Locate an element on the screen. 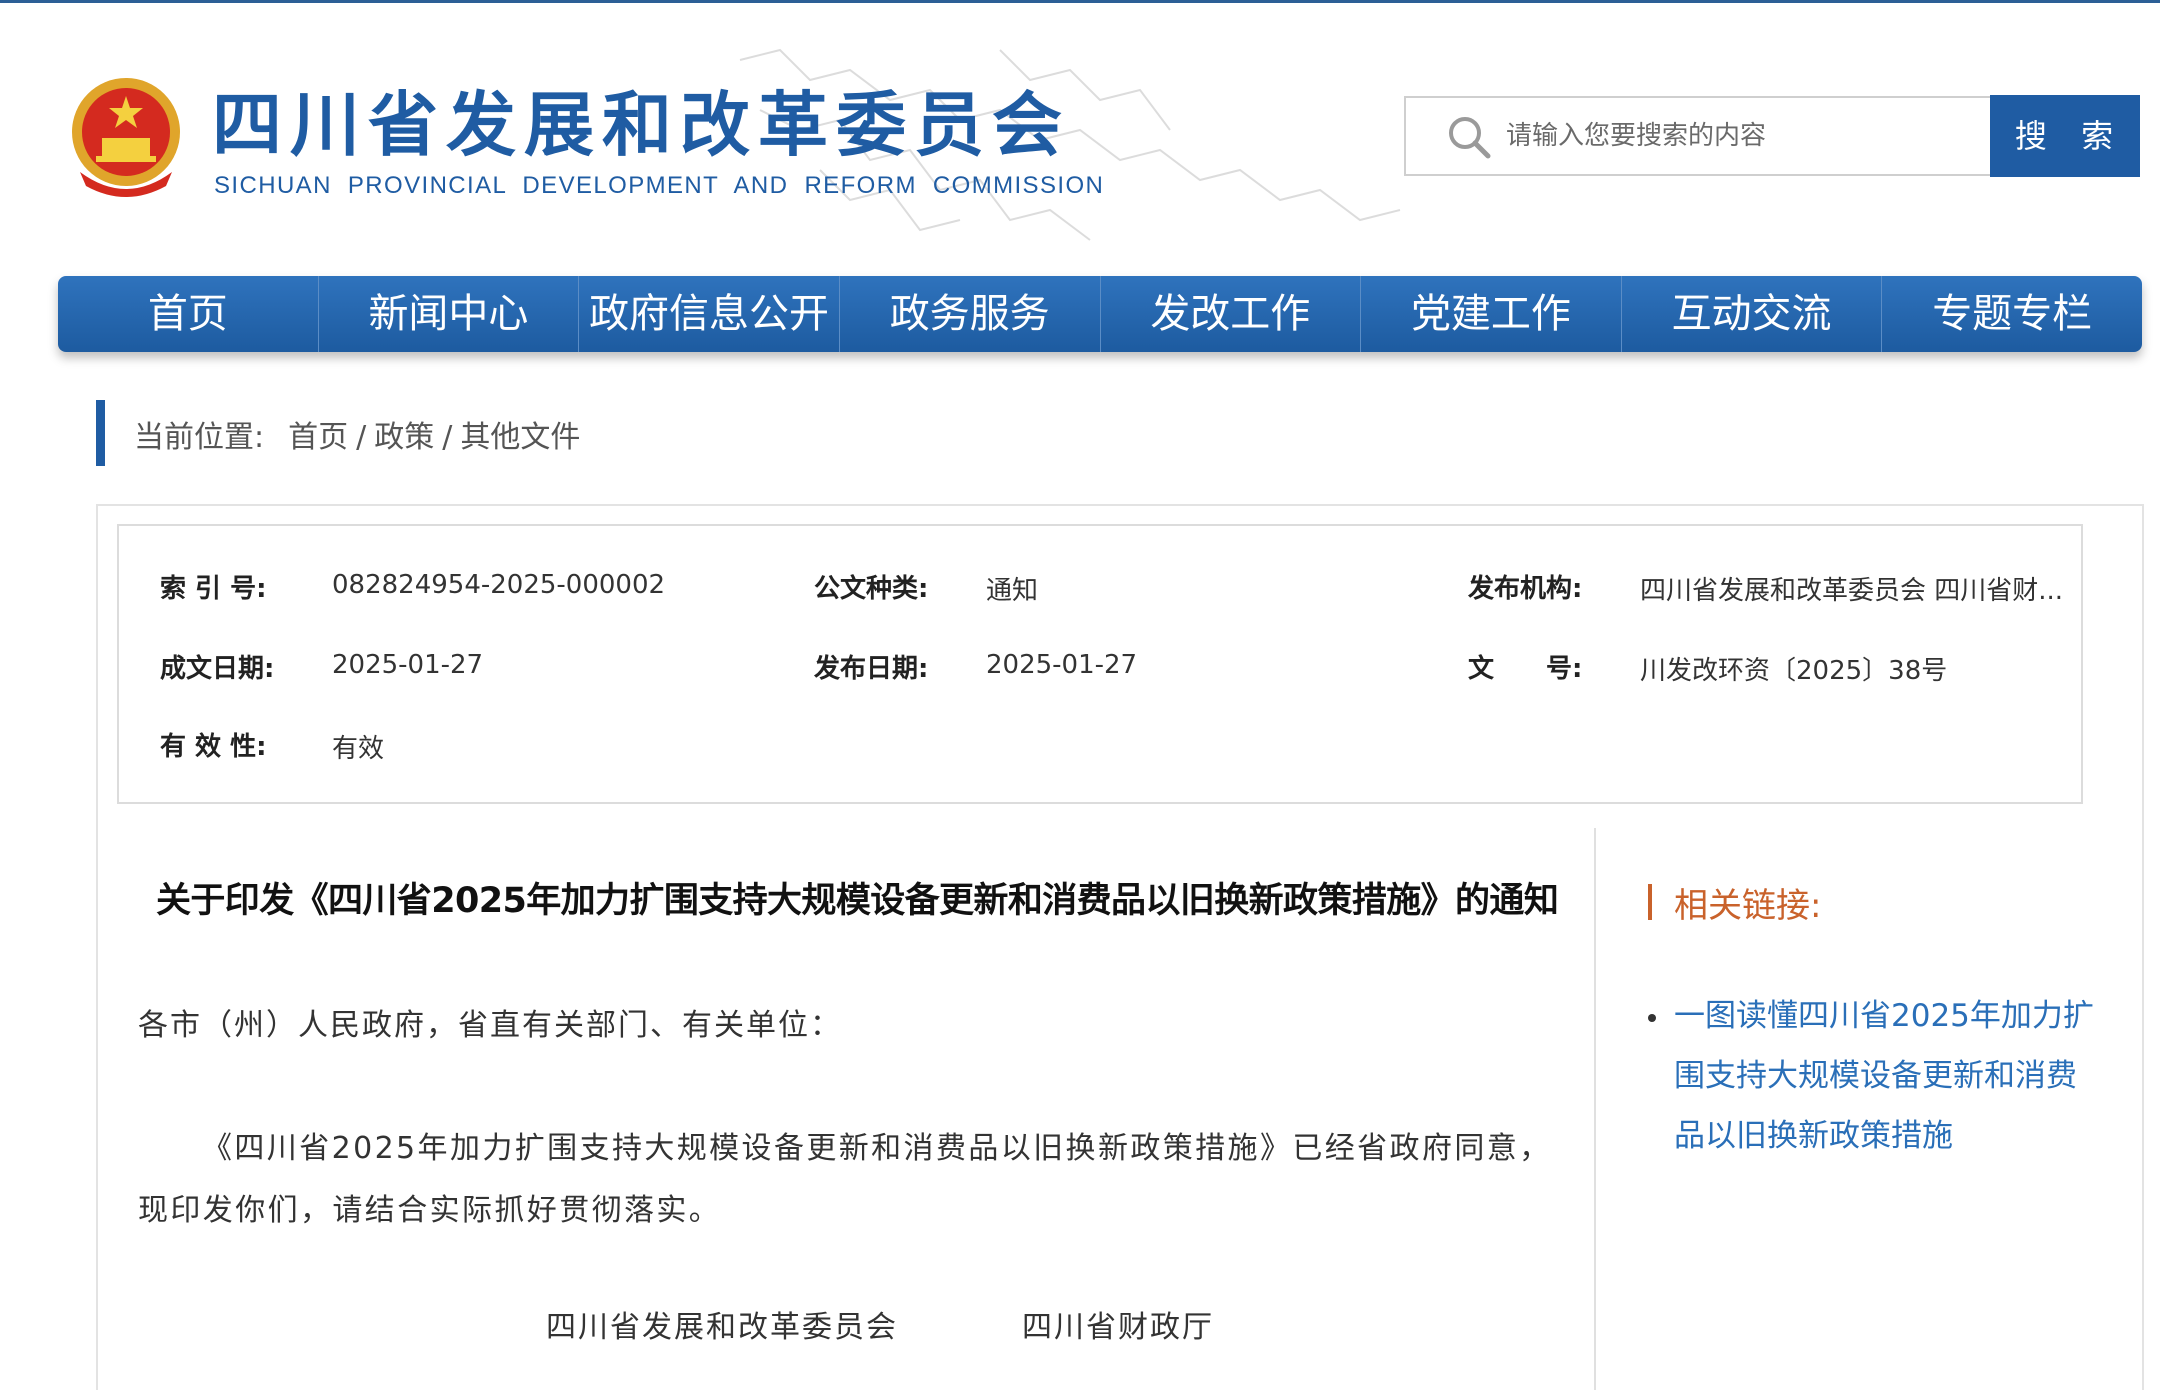 This screenshot has height=1390, width=2160. meta-validity-label: 有 效 性: is located at coordinates (213, 747).